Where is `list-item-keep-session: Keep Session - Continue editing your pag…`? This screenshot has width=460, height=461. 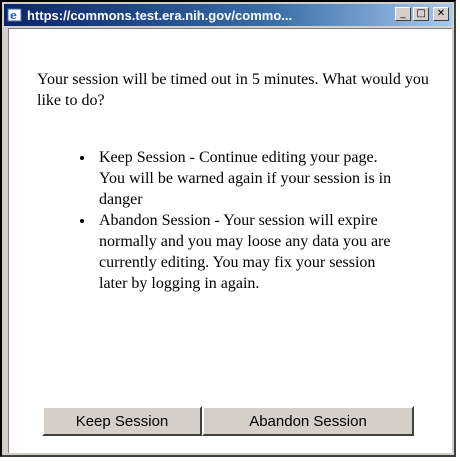 list-item-keep-session: Keep Session - Continue editing your pag… is located at coordinates (245, 178).